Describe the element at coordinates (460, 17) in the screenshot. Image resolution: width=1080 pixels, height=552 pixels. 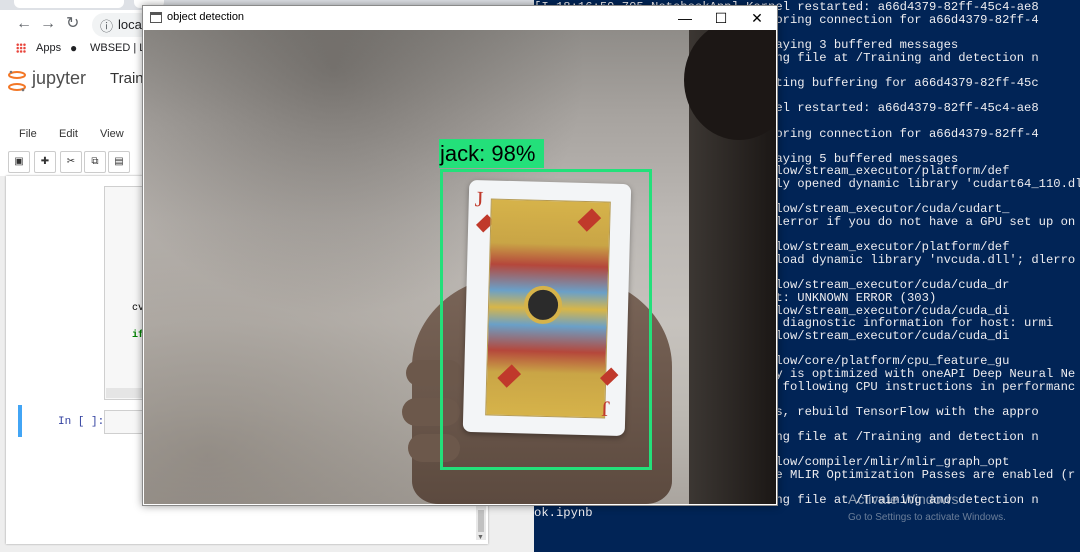
I see `window-titlebar: object detection — ☐ ✕` at that location.